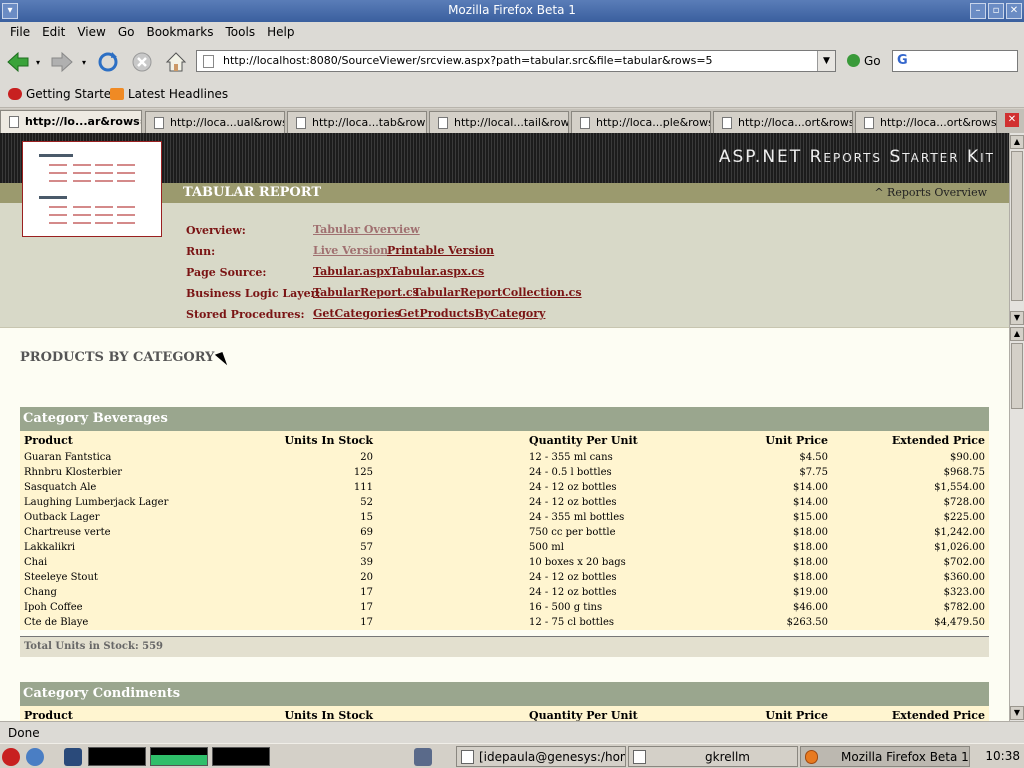 The image size is (1024, 768). Describe the element at coordinates (108, 62) in the screenshot. I see `reload-icon` at that location.